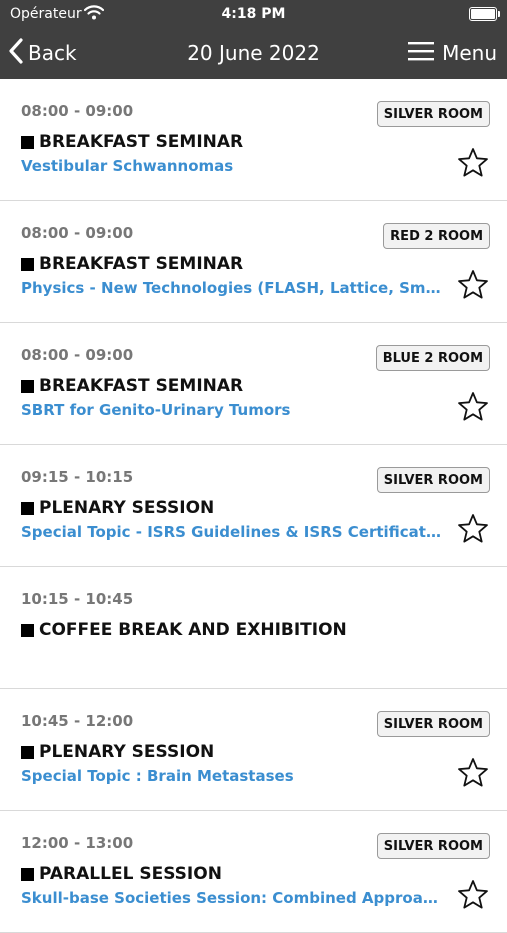 The height and width of the screenshot is (933, 507). I want to click on navigation-bar: Back 20 June 2022 Menu, so click(253, 53).